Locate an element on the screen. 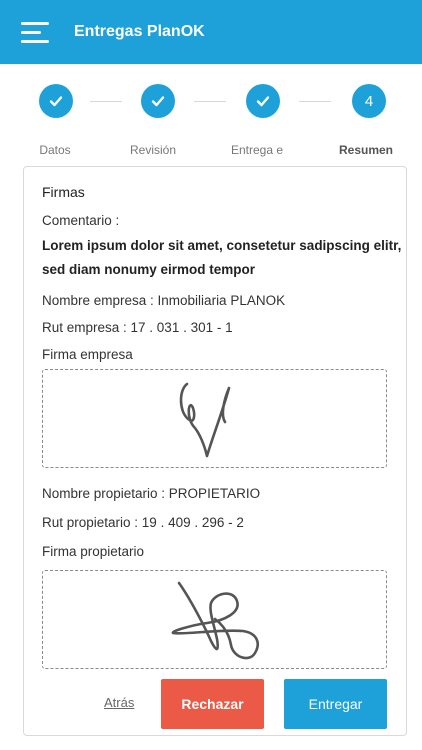  reject-button: Rechazar is located at coordinates (212, 704).